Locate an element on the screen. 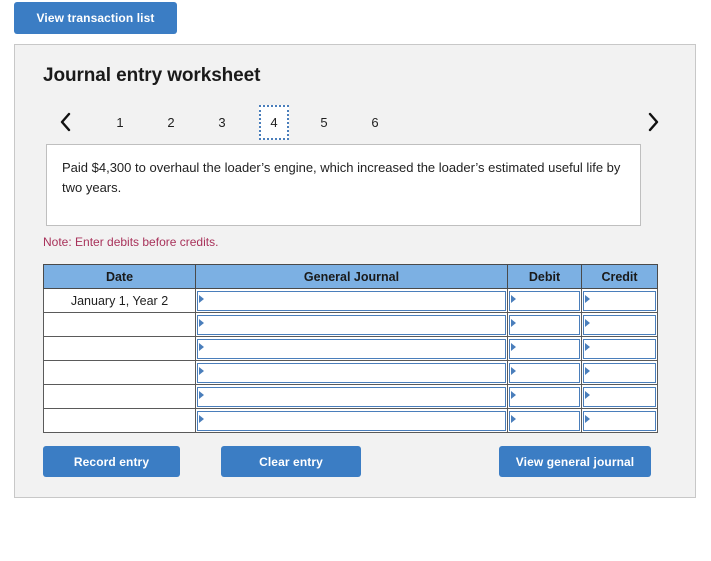  column-header-credit: Credit is located at coordinates (619, 276).